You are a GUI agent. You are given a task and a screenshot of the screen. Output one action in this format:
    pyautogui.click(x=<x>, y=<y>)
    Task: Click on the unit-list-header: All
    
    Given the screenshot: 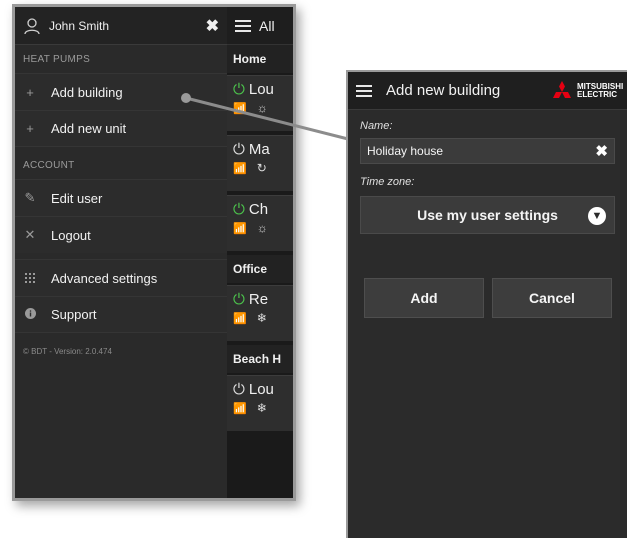 What is the action you would take?
    pyautogui.click(x=260, y=26)
    